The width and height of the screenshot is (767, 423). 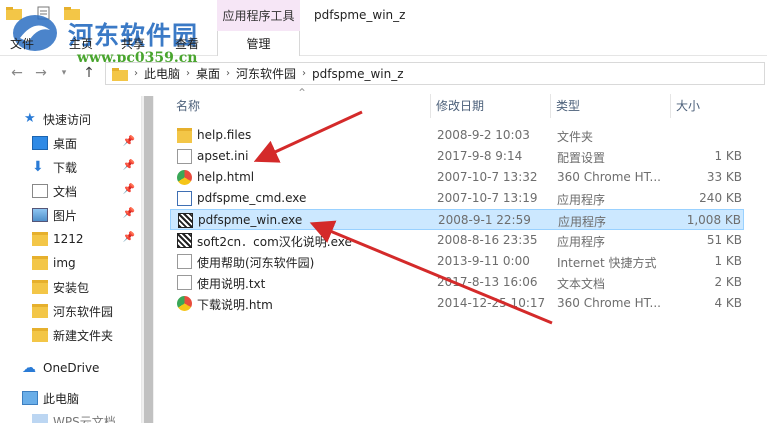 I want to click on breadcrumb-hedong: 河东软件园, so click(x=266, y=73).